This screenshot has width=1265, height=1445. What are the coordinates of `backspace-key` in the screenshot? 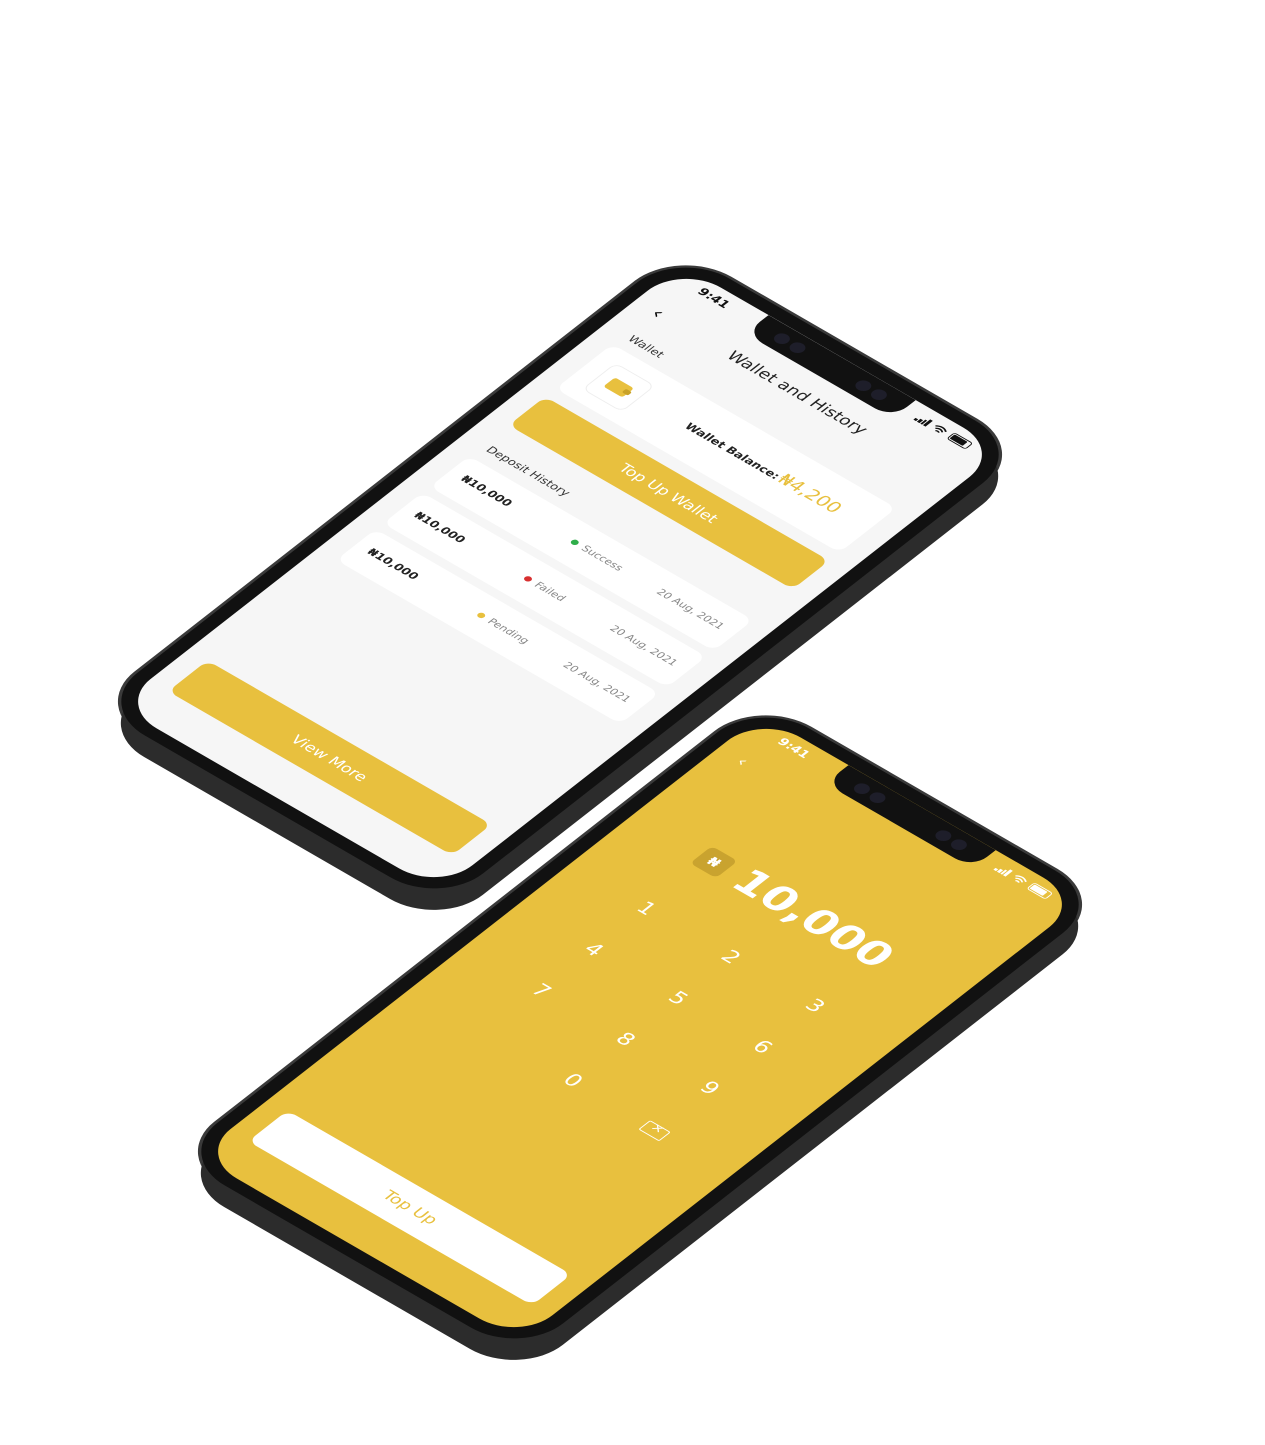 It's located at (655, 1131).